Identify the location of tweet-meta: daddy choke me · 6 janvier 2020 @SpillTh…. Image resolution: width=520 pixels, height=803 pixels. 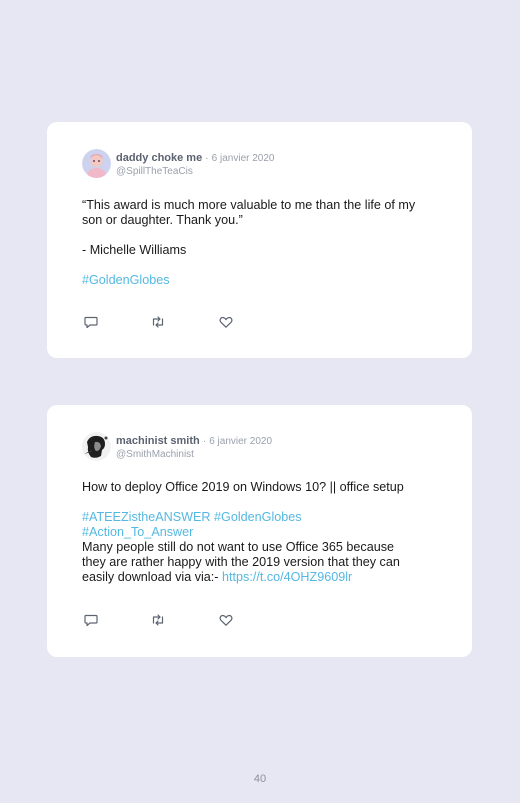
(195, 165).